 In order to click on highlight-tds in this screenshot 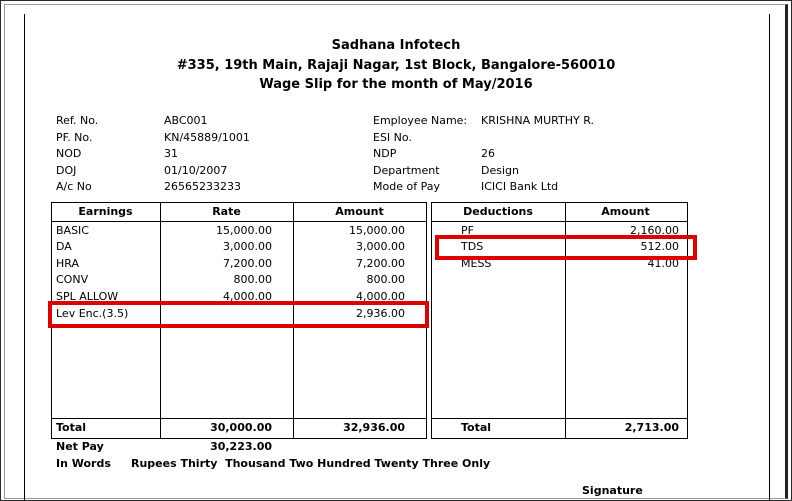, I will do `click(566, 247)`.